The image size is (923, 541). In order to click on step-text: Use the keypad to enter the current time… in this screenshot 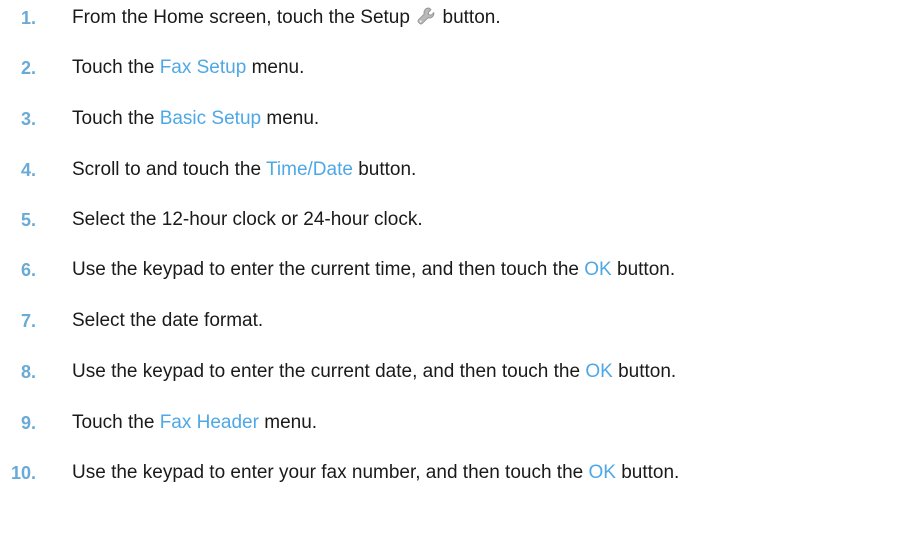, I will do `click(373, 270)`.